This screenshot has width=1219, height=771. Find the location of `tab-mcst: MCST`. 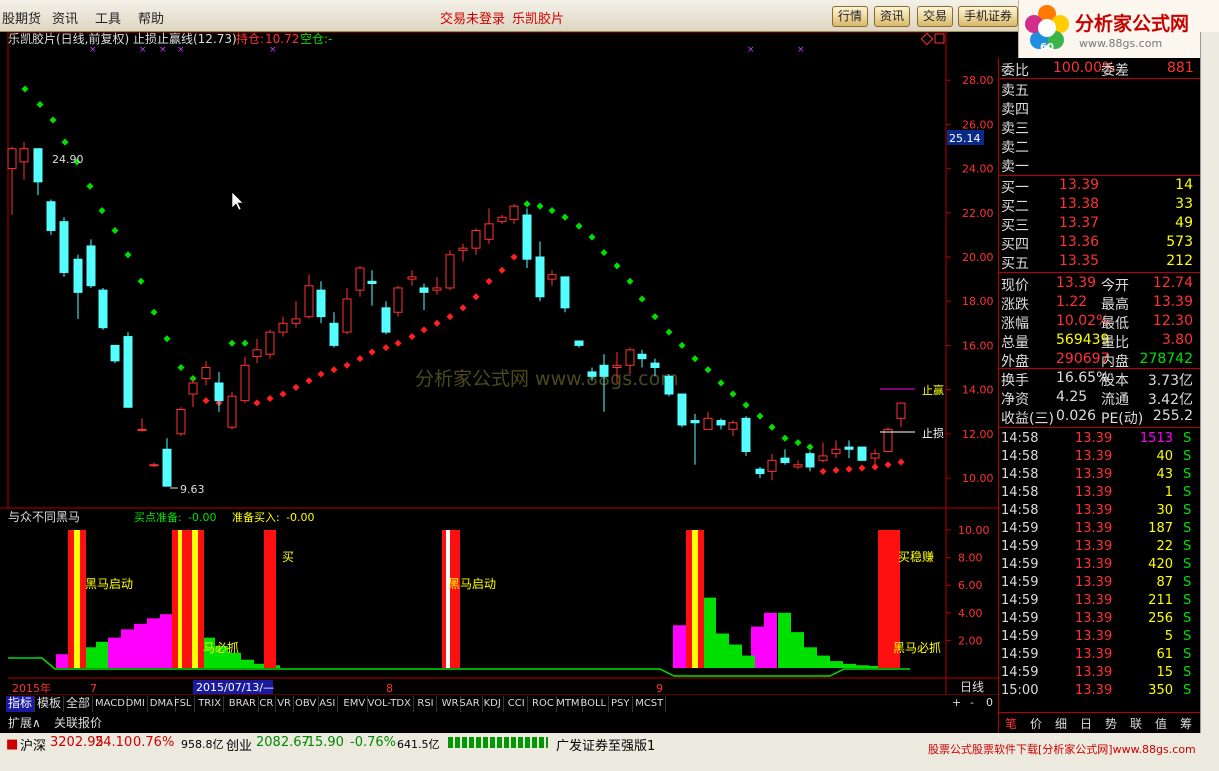

tab-mcst: MCST is located at coordinates (650, 704).